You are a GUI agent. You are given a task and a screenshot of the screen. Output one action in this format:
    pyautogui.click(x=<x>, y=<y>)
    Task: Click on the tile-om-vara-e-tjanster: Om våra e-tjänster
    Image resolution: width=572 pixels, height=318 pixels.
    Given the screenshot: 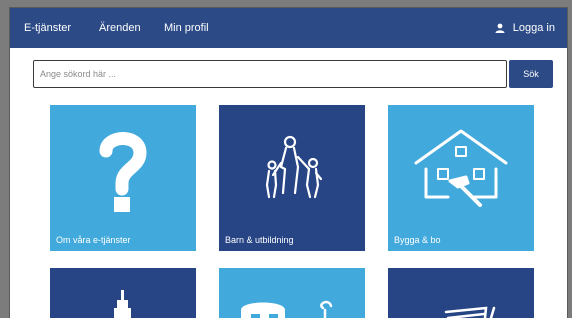 What is the action you would take?
    pyautogui.click(x=123, y=178)
    